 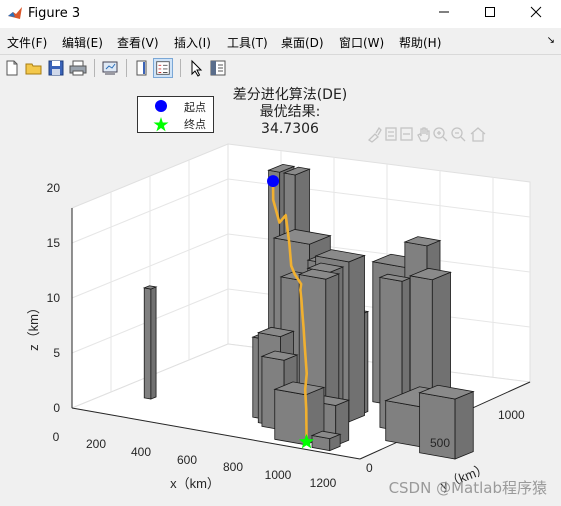 I want to click on z-tick-label: 10, so click(x=54, y=298).